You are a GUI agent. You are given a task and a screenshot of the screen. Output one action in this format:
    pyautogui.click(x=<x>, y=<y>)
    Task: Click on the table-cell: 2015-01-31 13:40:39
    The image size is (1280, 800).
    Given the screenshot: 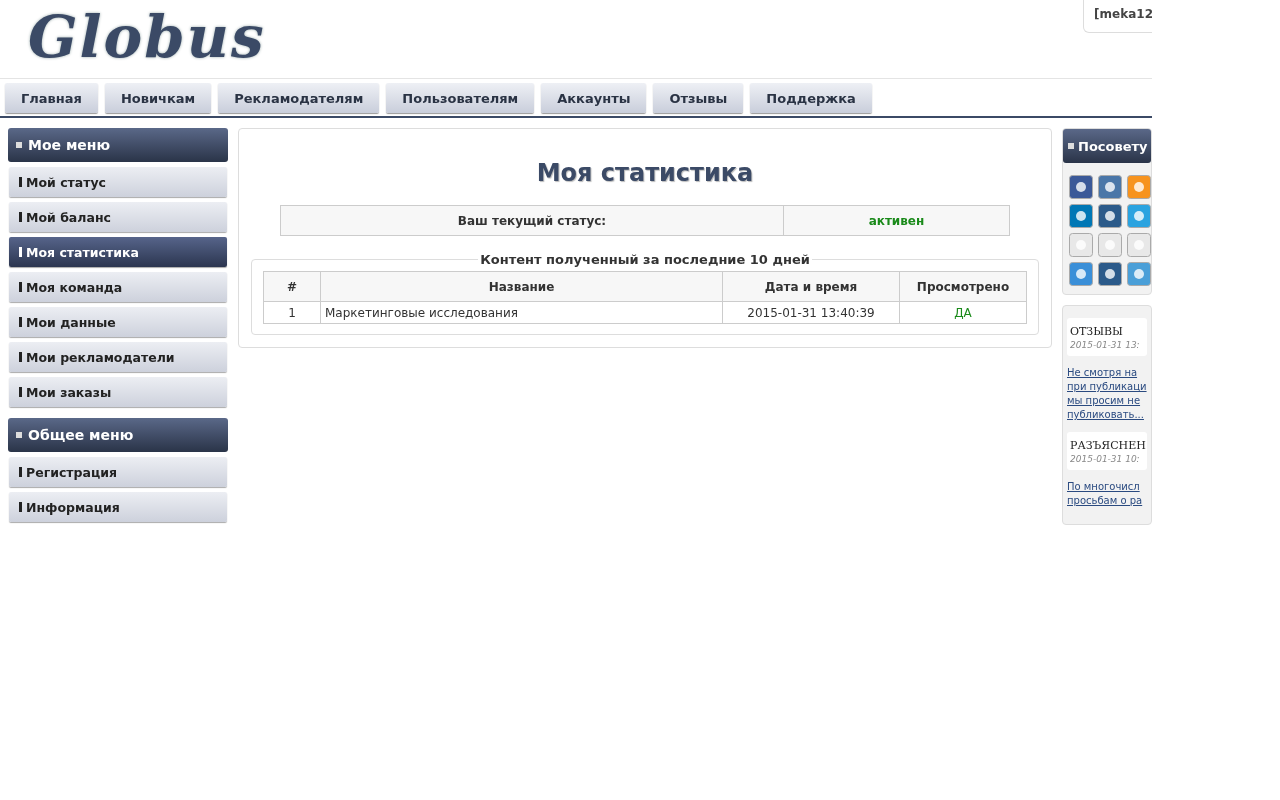 What is the action you would take?
    pyautogui.click(x=811, y=312)
    